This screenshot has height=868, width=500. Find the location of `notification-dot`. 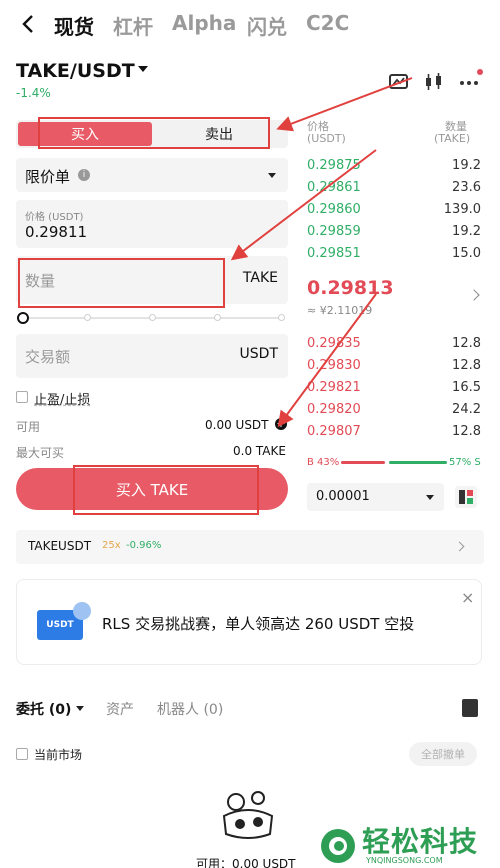

notification-dot is located at coordinates (480, 72).